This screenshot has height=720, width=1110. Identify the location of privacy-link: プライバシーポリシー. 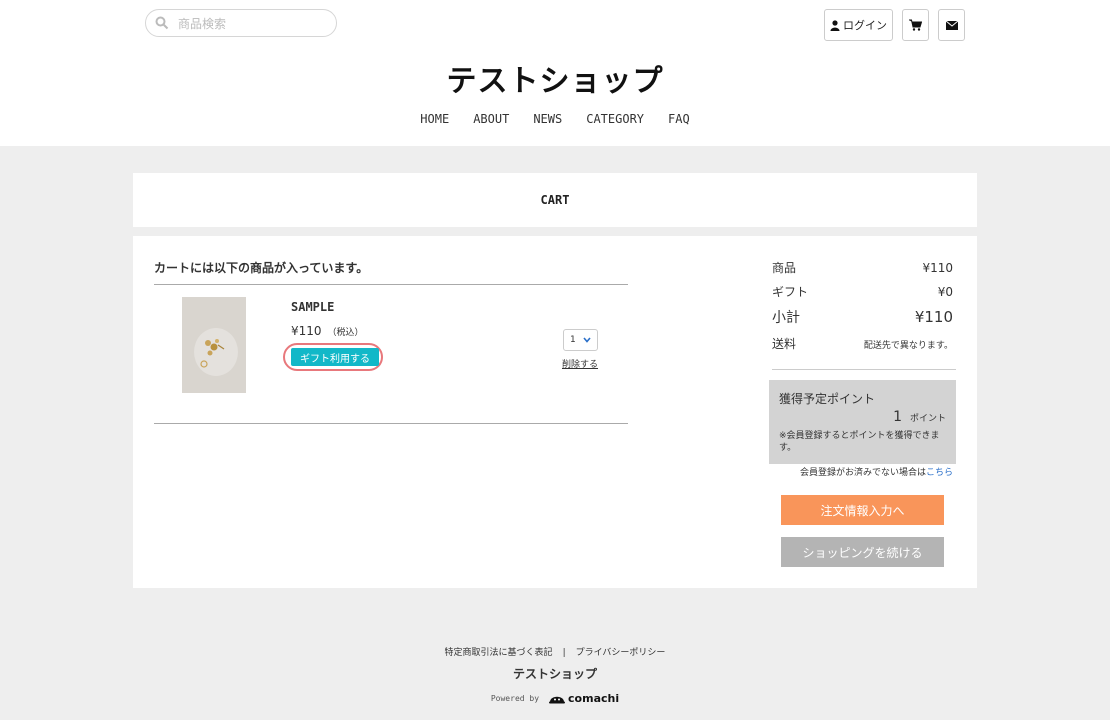
(621, 653).